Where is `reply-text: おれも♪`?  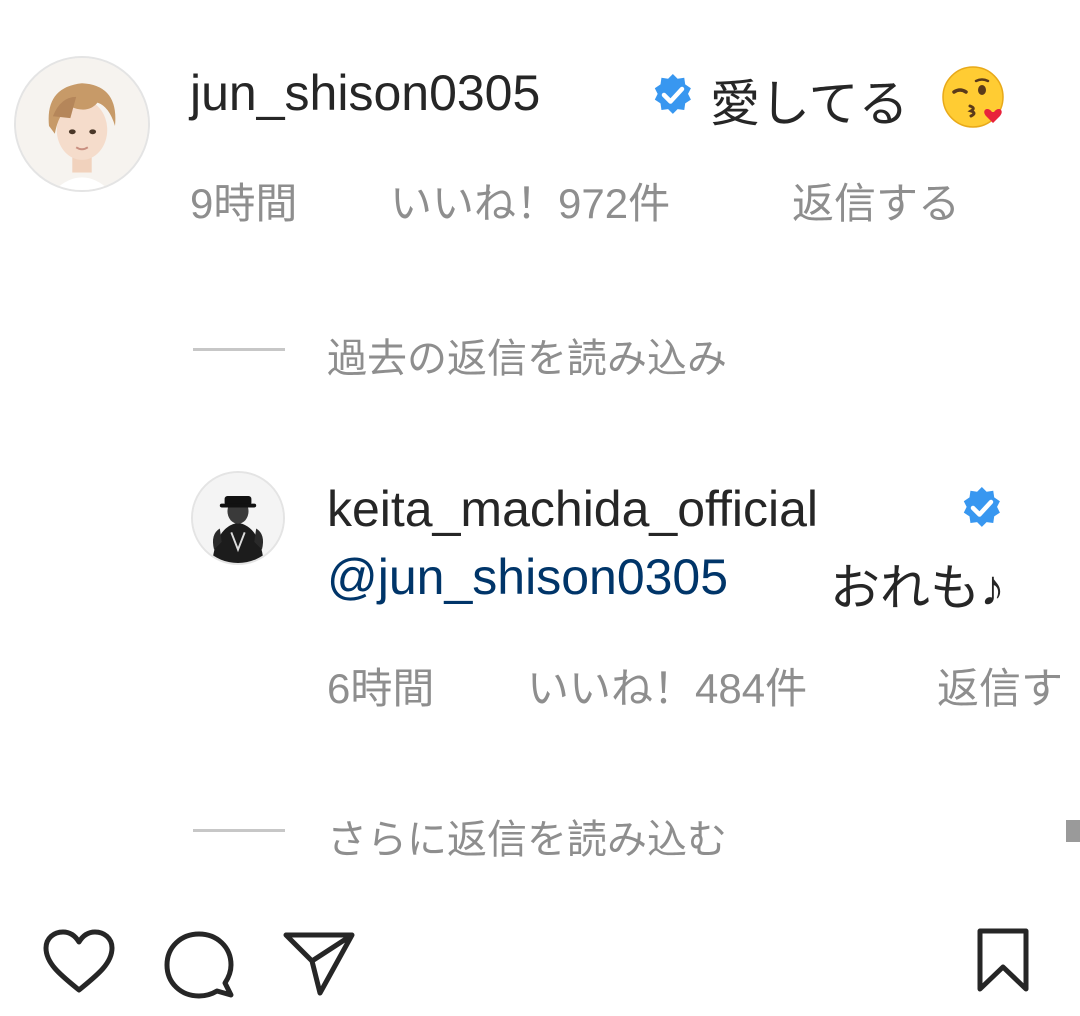
reply-text: おれも♪ is located at coordinates (917, 588).